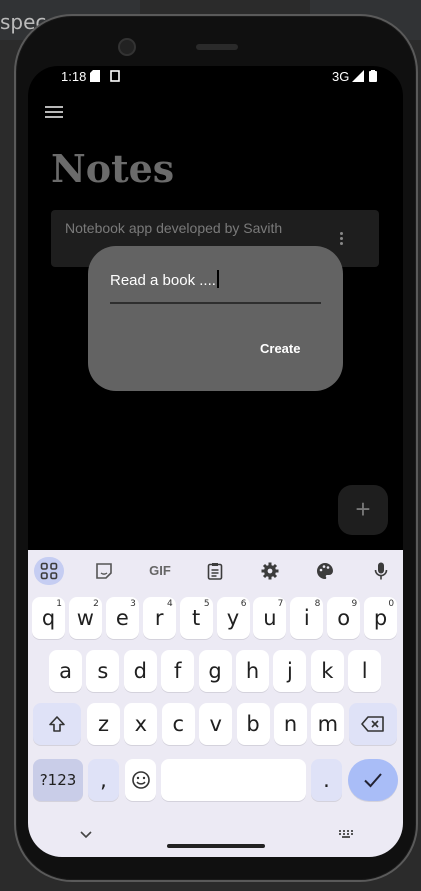  What do you see at coordinates (358, 76) in the screenshot?
I see `signal-icon` at bounding box center [358, 76].